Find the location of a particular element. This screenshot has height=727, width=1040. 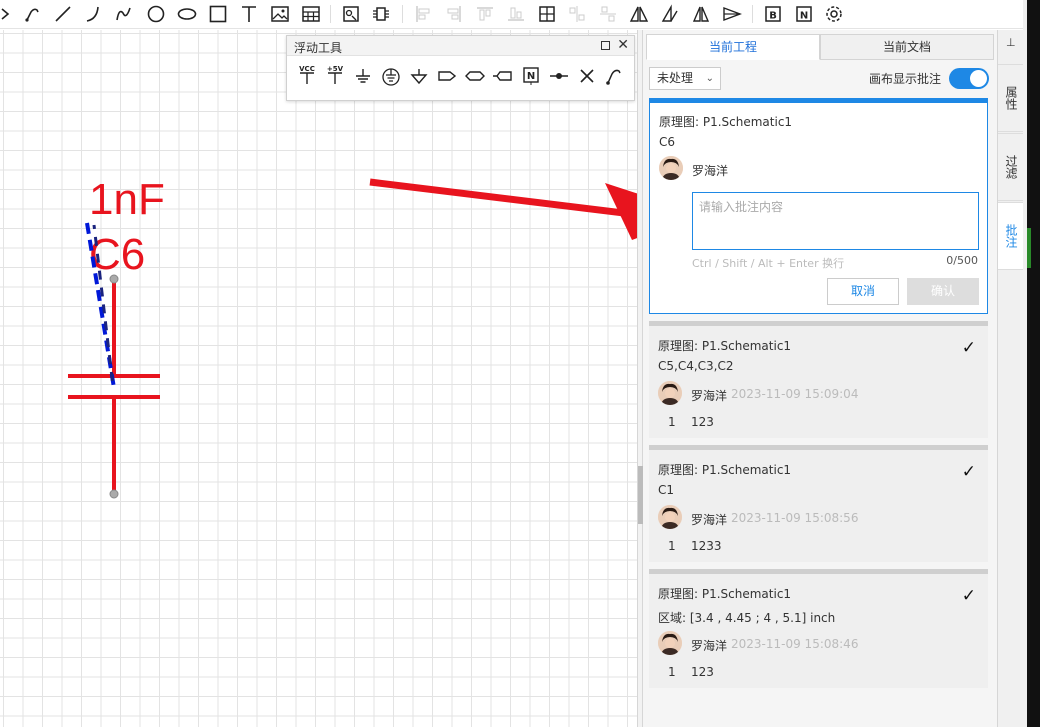

align-top-icon is located at coordinates (485, 14).